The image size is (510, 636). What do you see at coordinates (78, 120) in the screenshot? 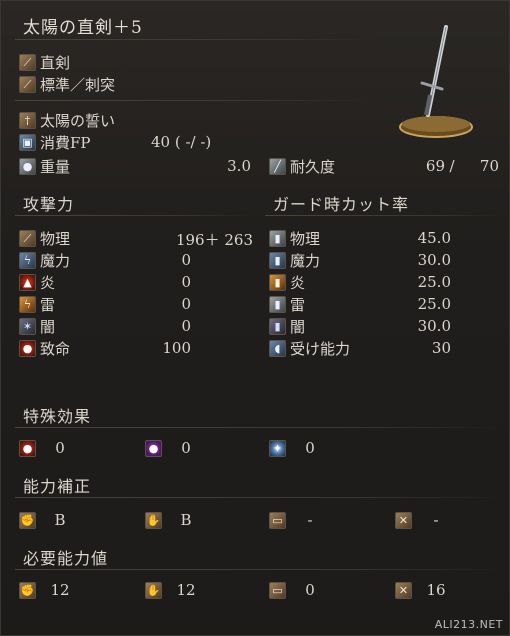
I see `weapon-skill: 太陽の誓い` at bounding box center [78, 120].